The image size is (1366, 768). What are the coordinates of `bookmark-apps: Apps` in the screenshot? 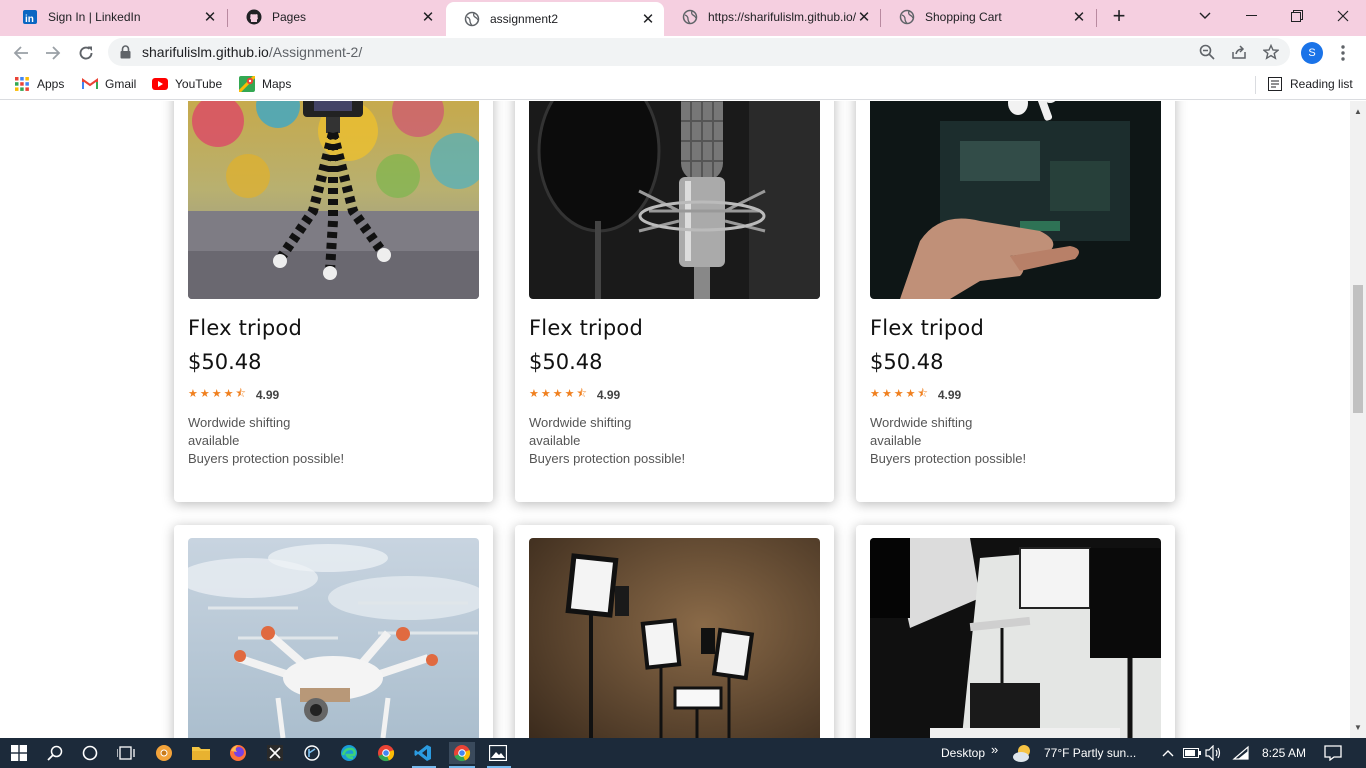 It's located at (39, 84).